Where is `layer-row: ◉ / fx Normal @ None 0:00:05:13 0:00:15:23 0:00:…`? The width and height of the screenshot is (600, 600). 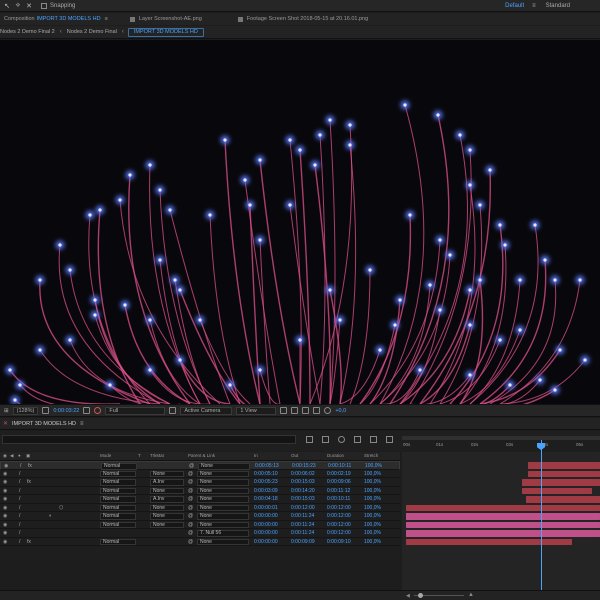
layer-row: ◉ / fx Normal @ None 0:00:05:13 0:00:15:23 0:00:… is located at coordinates (200, 465).